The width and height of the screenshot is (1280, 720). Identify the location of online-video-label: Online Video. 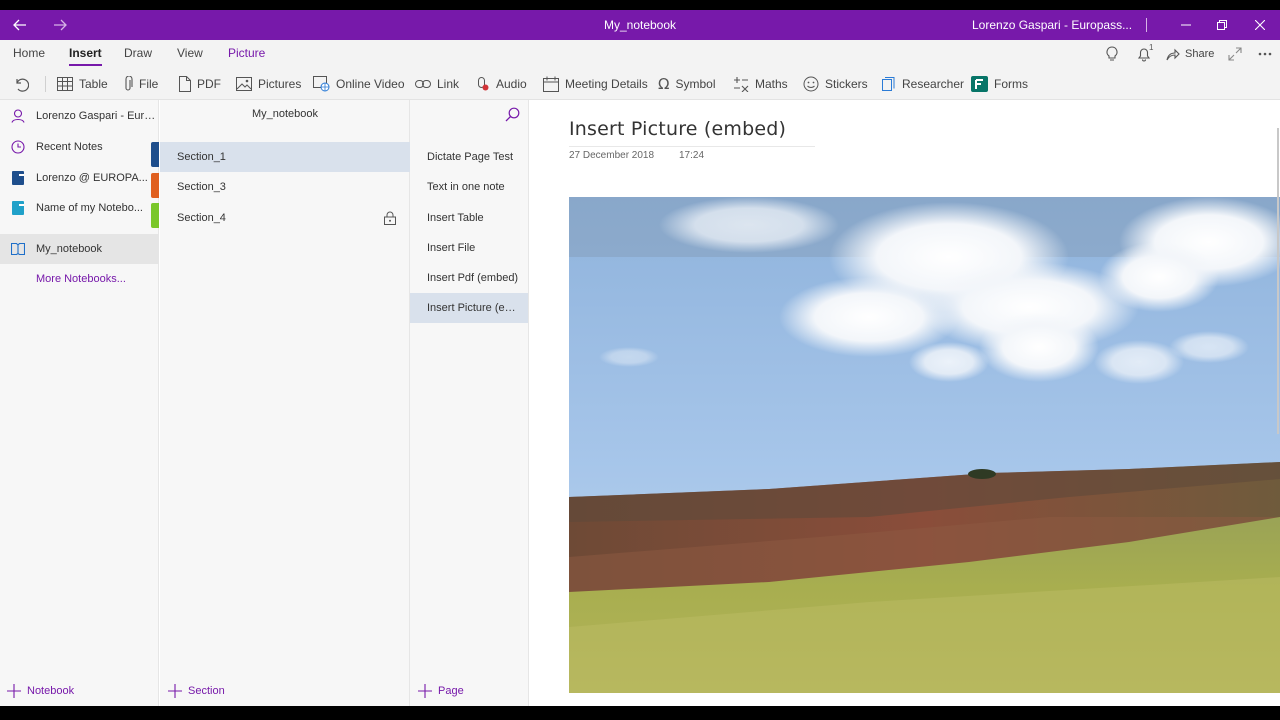
(370, 84).